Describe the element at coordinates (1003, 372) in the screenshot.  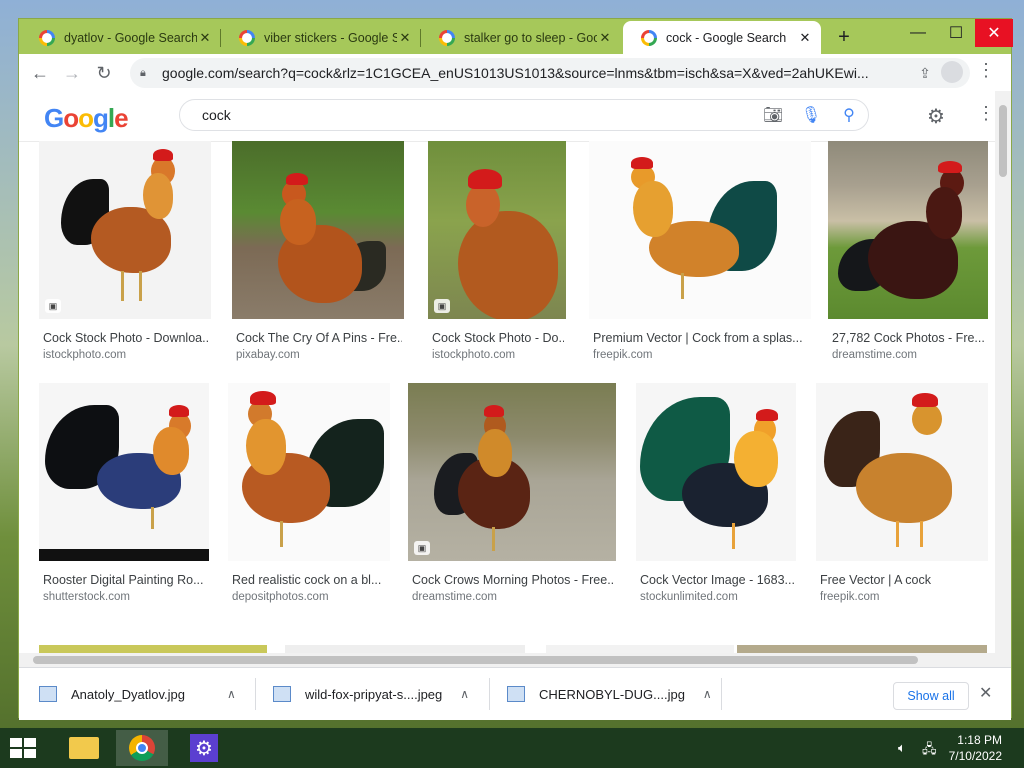
I see `vertical-scrollbar` at that location.